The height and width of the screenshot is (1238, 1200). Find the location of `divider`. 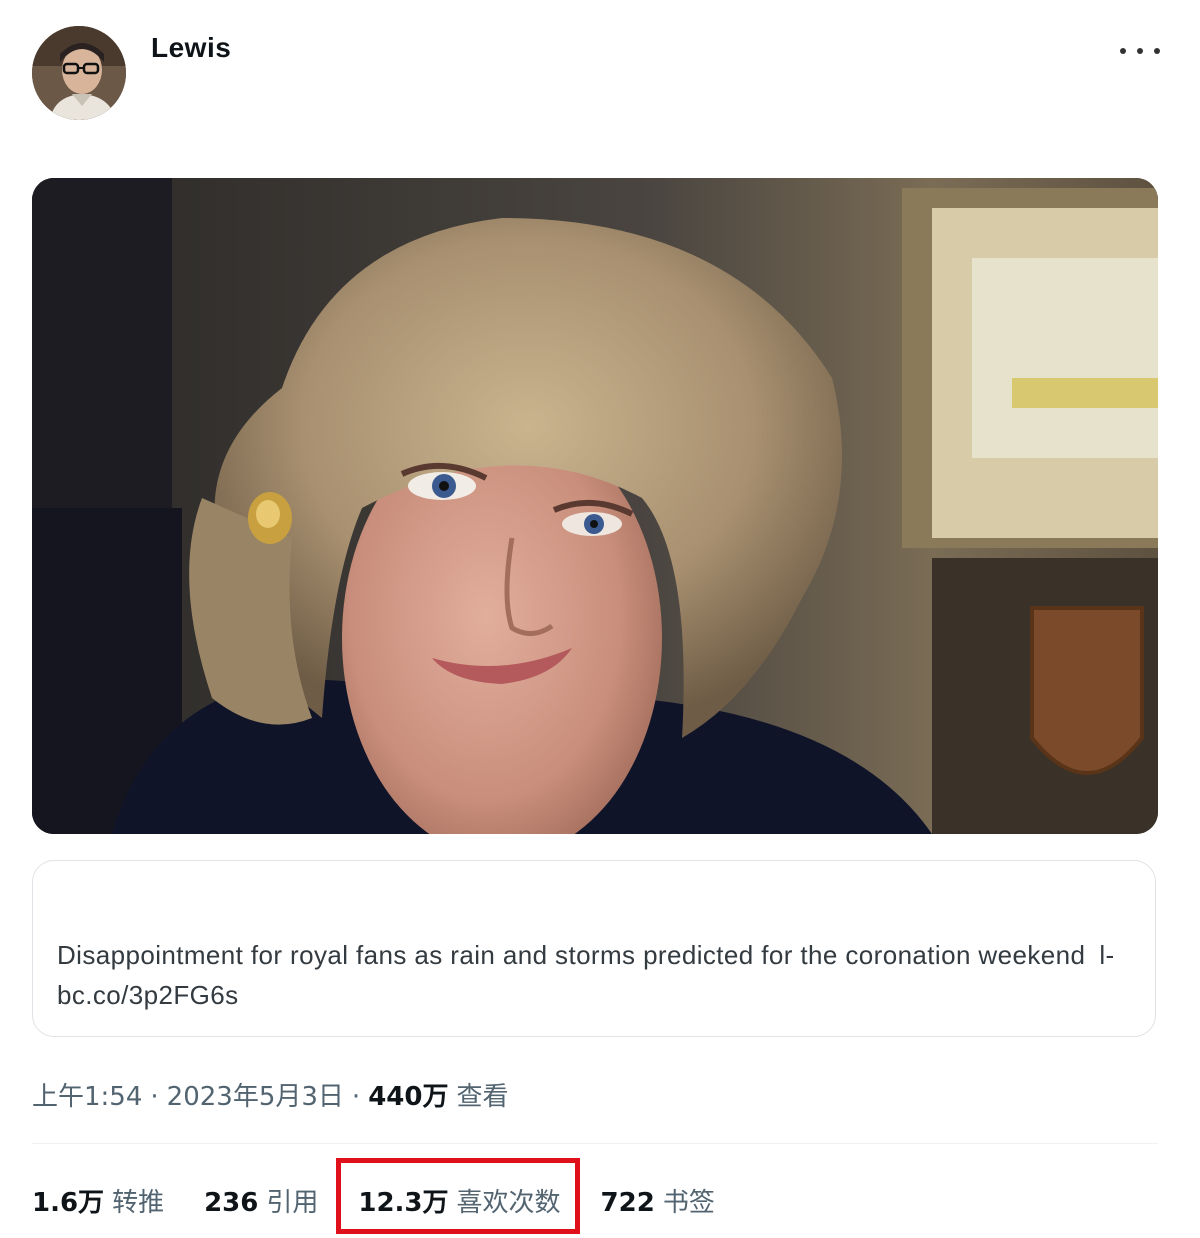

divider is located at coordinates (595, 1143).